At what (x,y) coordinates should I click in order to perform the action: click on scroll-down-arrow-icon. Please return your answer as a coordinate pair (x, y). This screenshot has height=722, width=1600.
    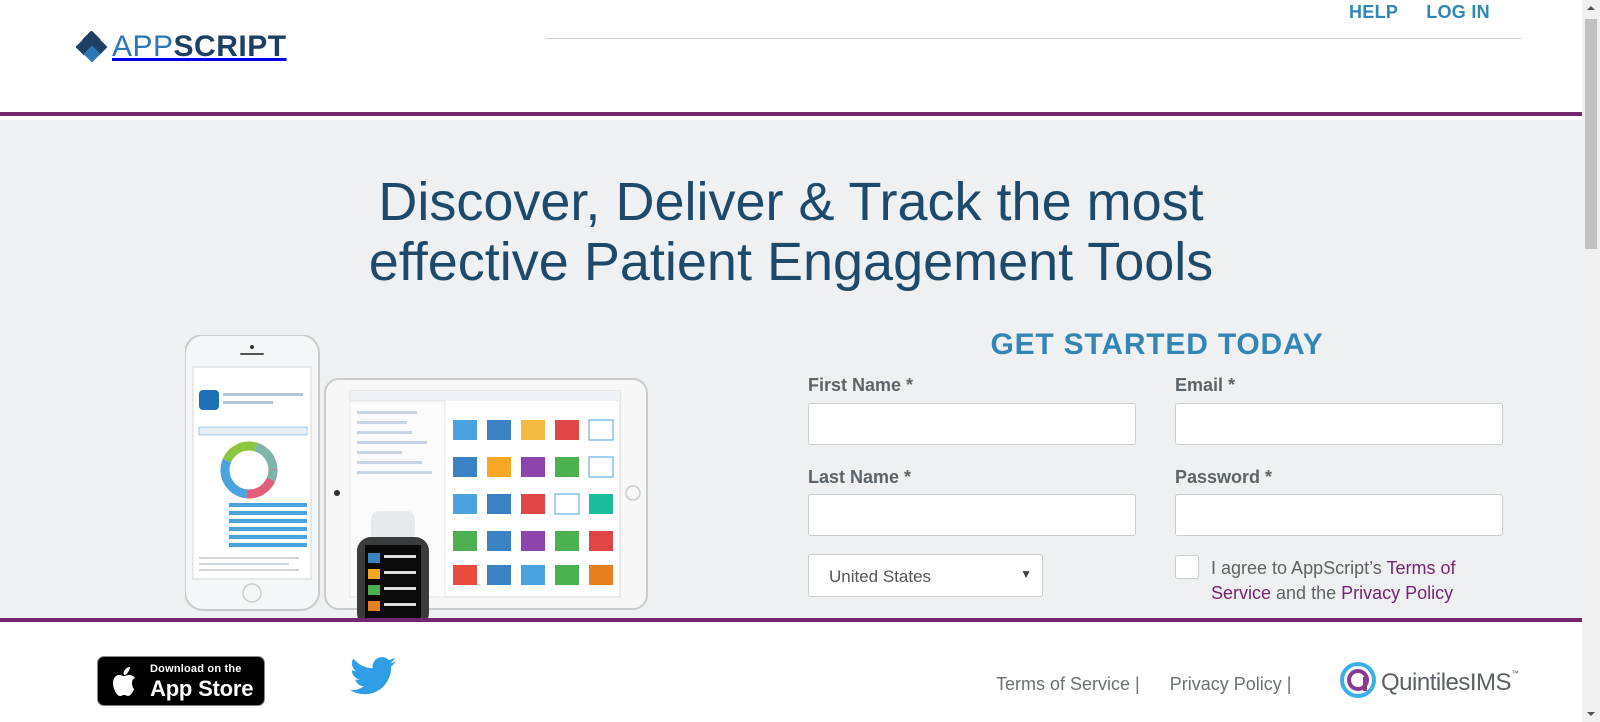
    Looking at the image, I should click on (1591, 713).